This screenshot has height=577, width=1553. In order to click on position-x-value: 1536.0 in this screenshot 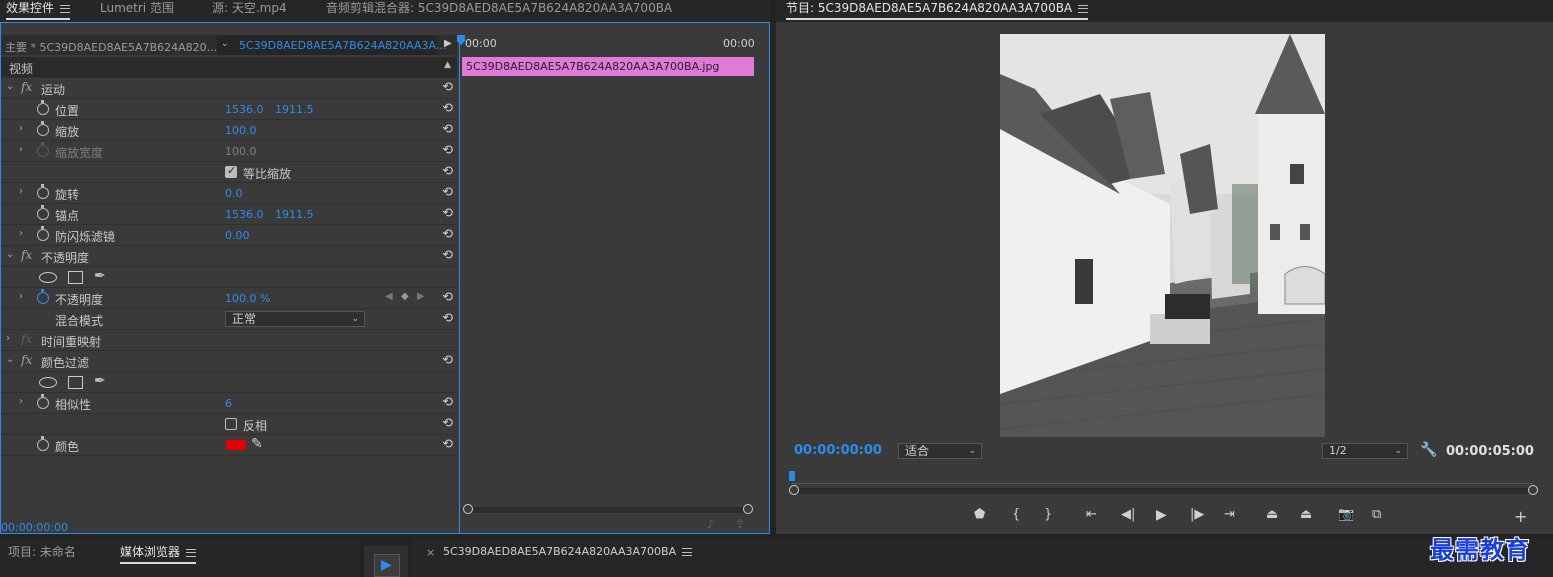, I will do `click(244, 109)`.